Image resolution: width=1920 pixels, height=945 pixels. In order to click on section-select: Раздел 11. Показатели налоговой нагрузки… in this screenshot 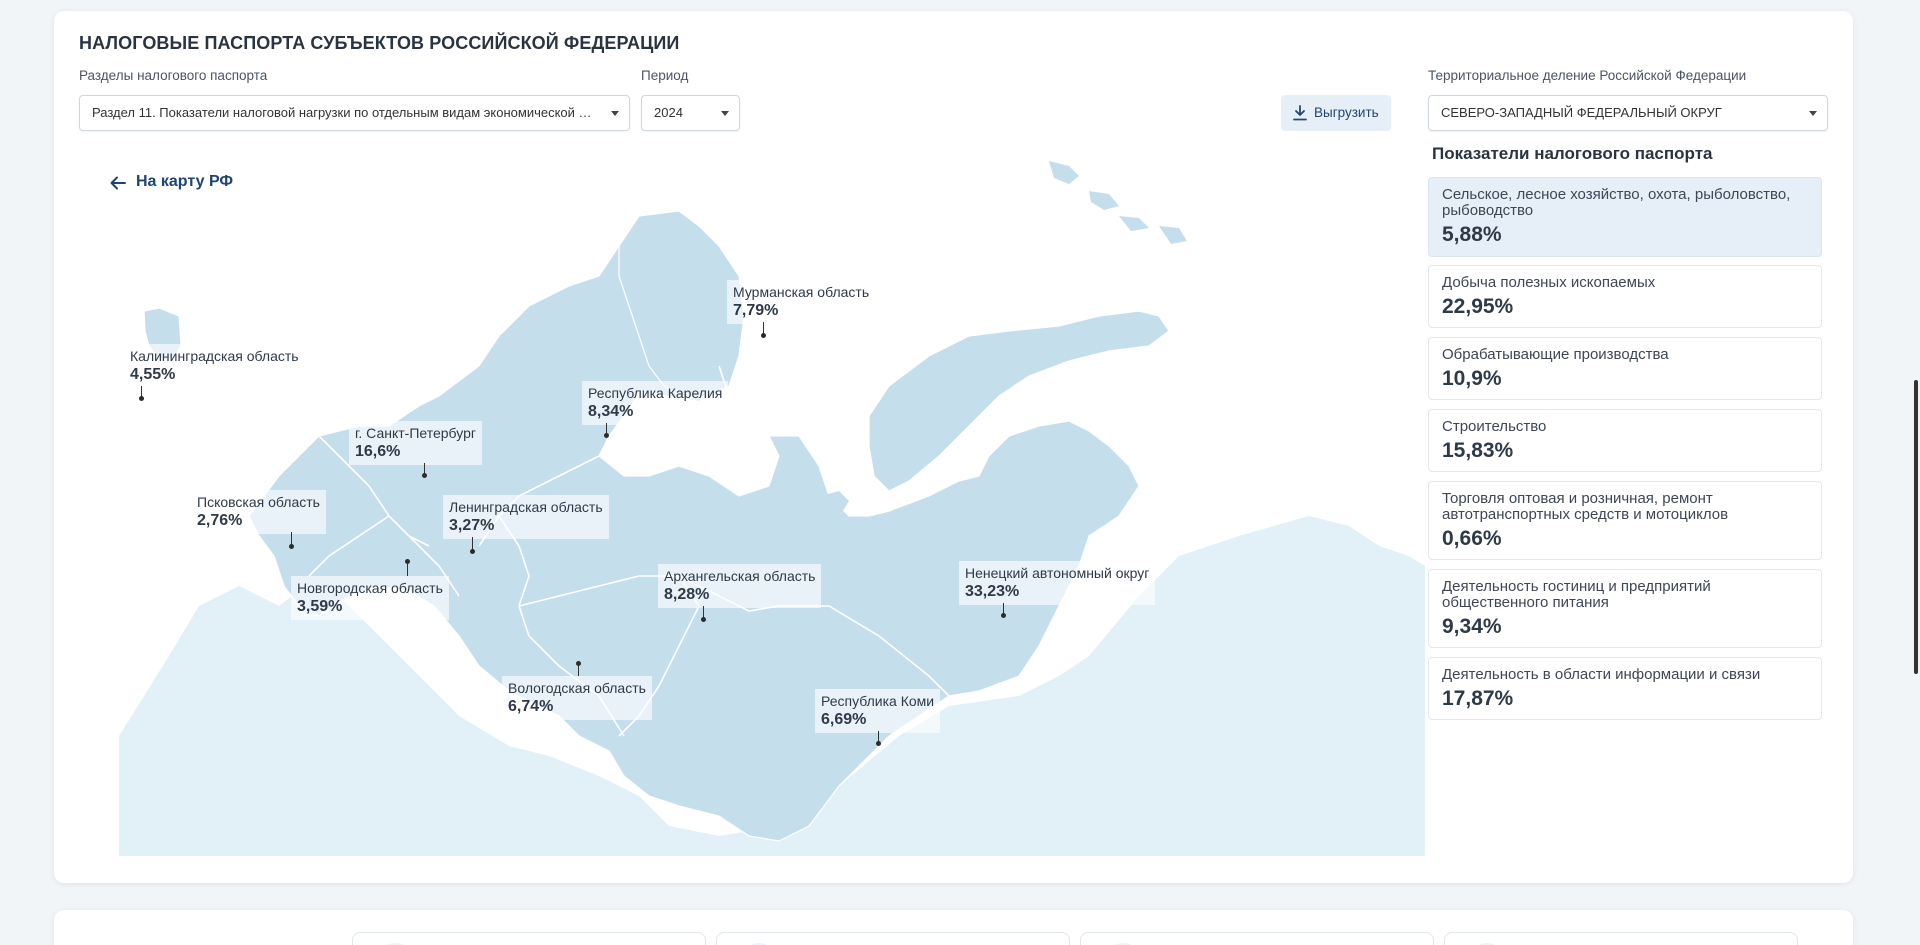, I will do `click(354, 113)`.